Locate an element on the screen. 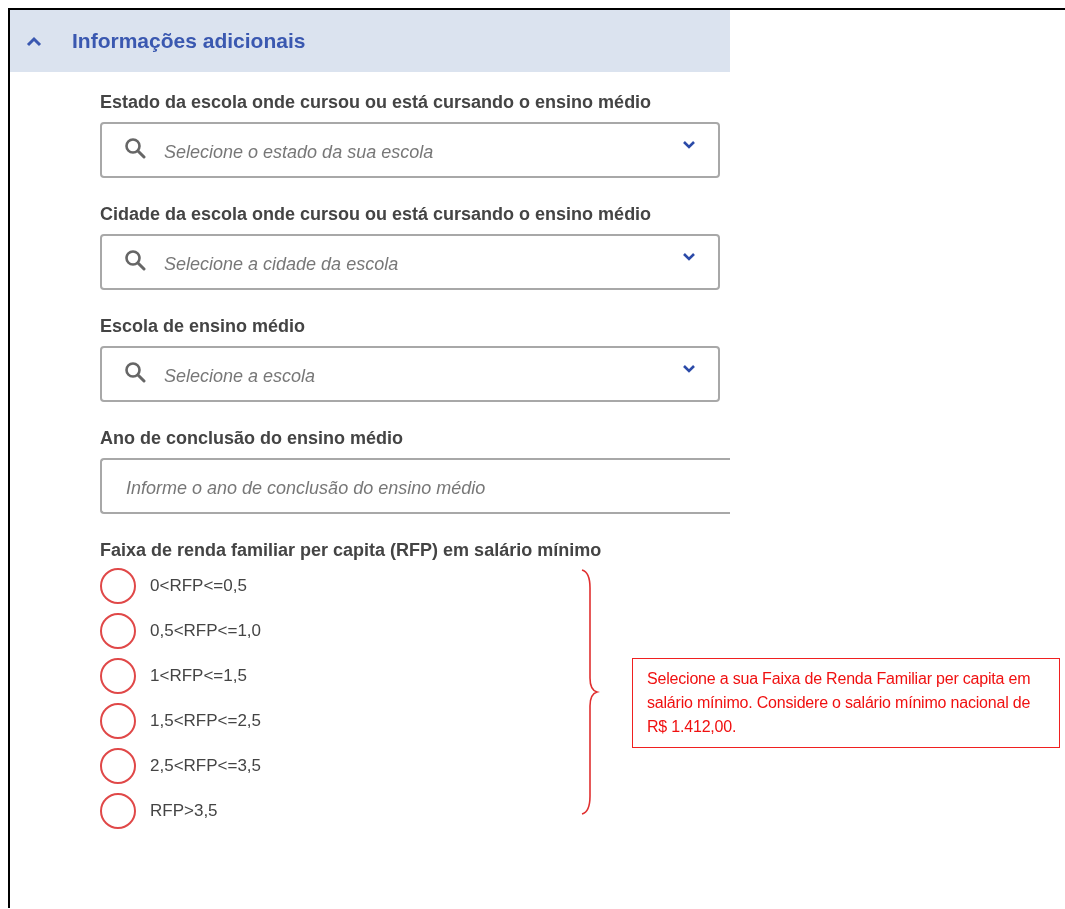 The width and height of the screenshot is (1065, 909). chevron-up-icon is located at coordinates (34, 41).